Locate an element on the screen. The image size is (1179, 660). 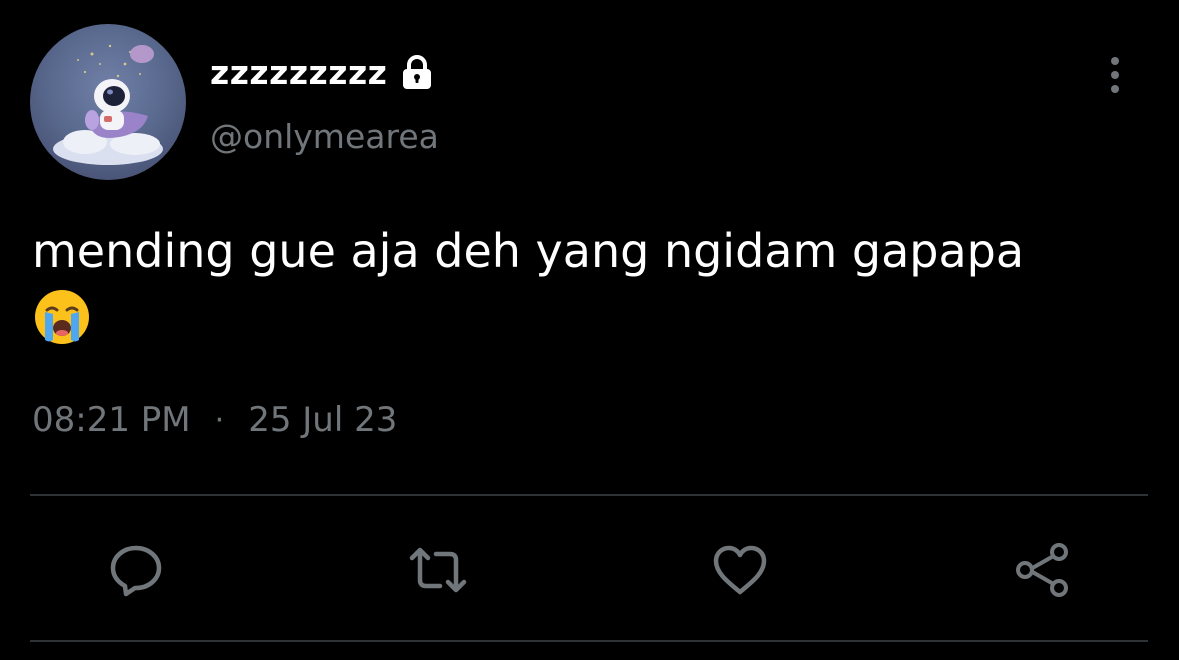
share-button is located at coordinates (1043, 570).